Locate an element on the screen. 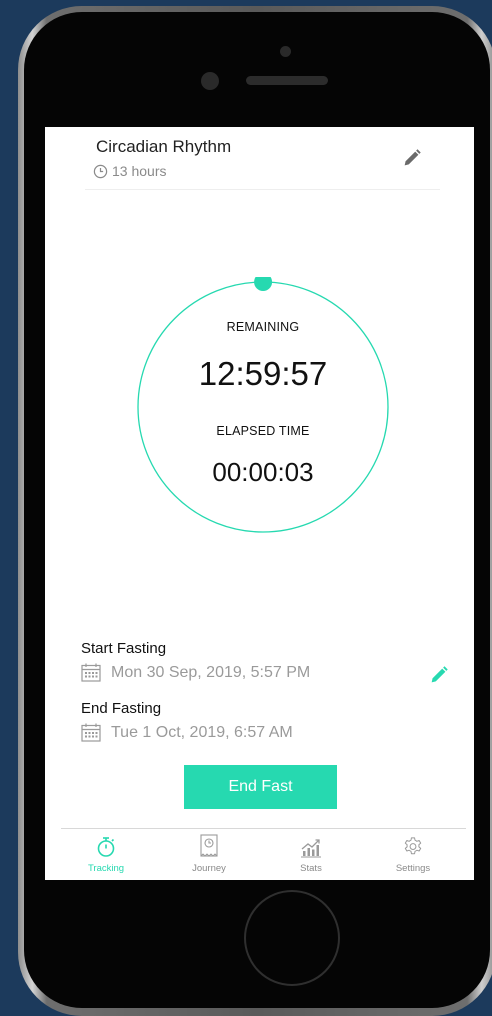  start-fasting-field: Mon 30 Sep, 2019, 5:57 PM is located at coordinates (195, 672).